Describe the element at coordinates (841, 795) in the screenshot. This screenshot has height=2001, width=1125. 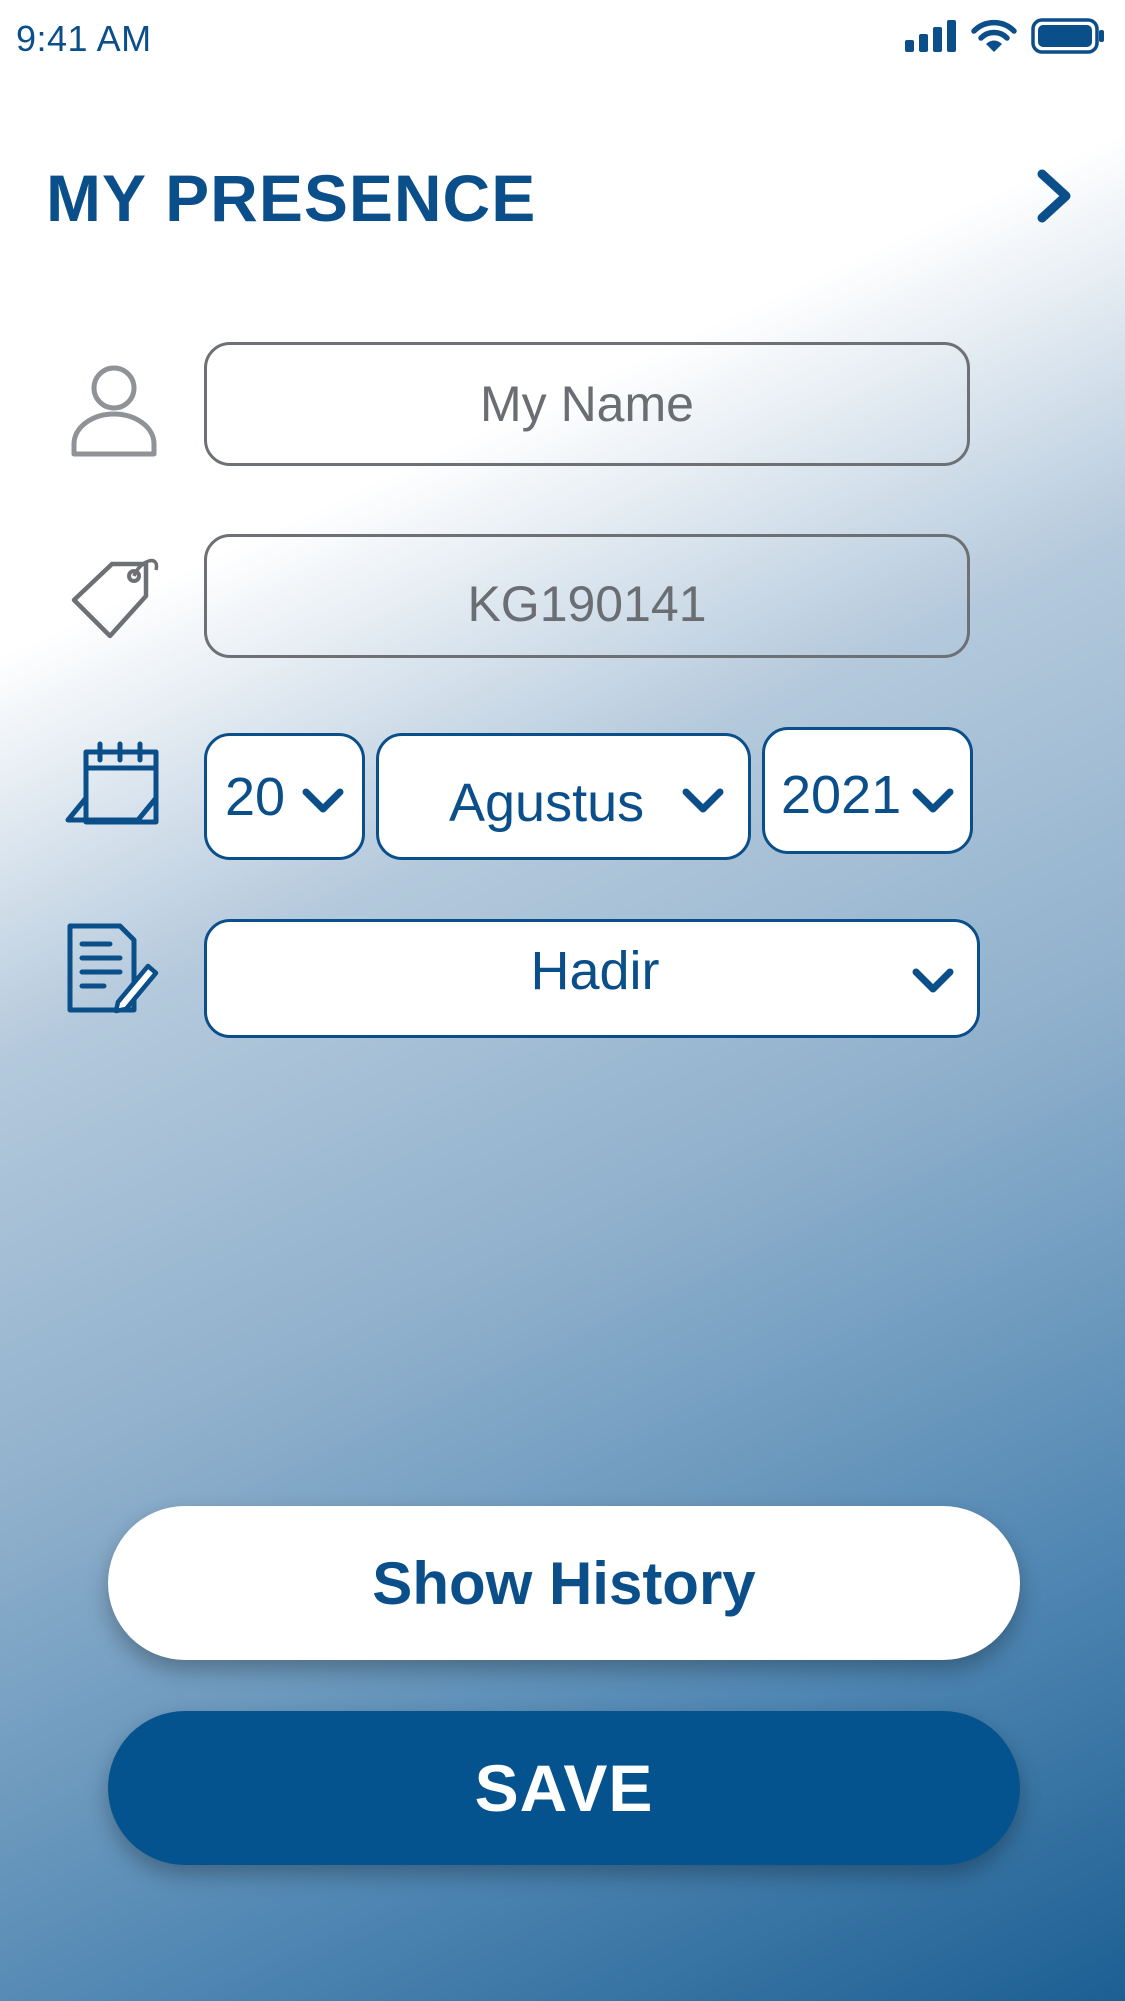
I see `year-value: 2021` at that location.